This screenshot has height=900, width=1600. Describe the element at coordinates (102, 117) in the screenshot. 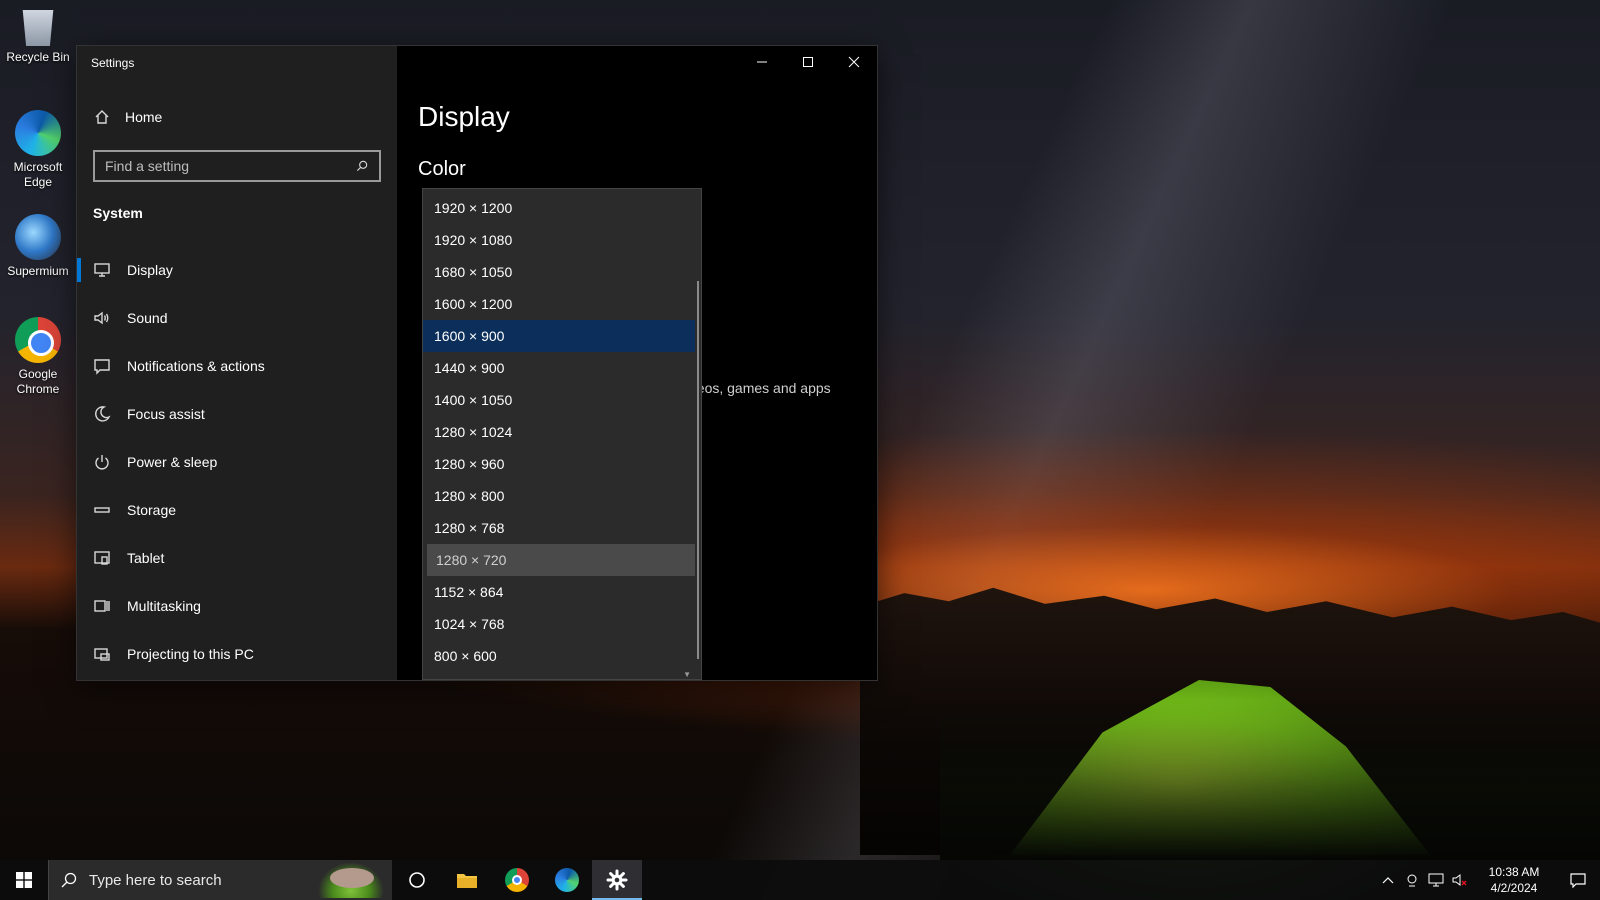

I see `home-icon` at that location.